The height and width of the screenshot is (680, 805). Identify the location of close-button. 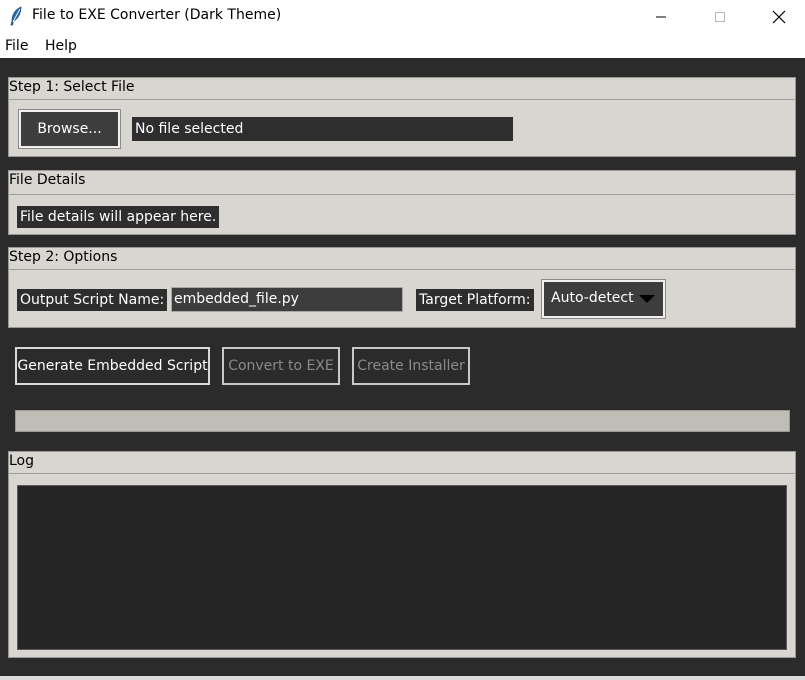
(779, 16).